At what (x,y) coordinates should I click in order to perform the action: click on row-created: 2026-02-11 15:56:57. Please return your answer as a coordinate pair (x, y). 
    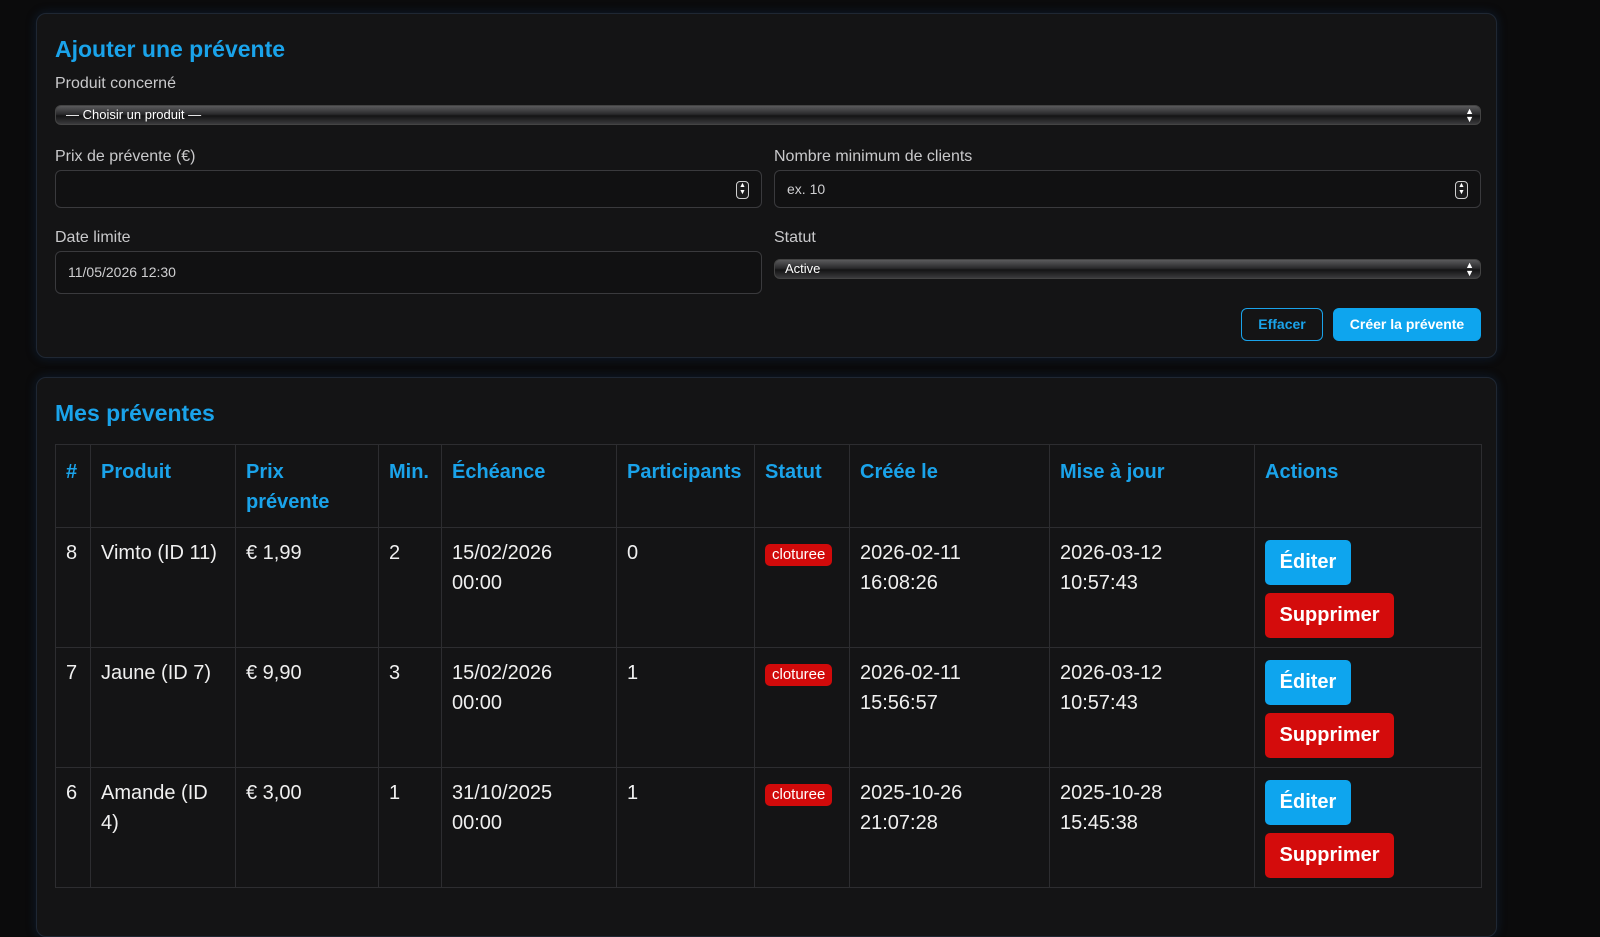
    Looking at the image, I should click on (949, 707).